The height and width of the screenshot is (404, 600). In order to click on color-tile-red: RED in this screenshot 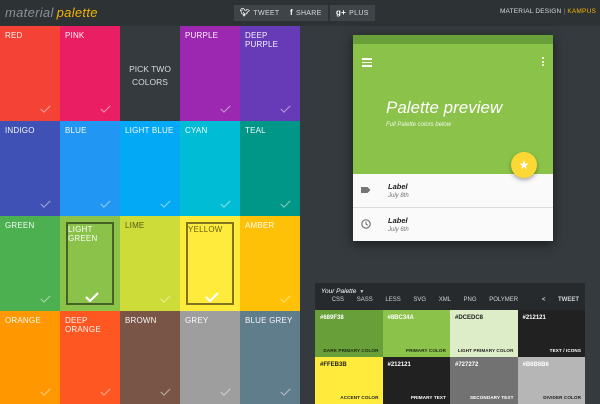, I will do `click(30, 73)`.